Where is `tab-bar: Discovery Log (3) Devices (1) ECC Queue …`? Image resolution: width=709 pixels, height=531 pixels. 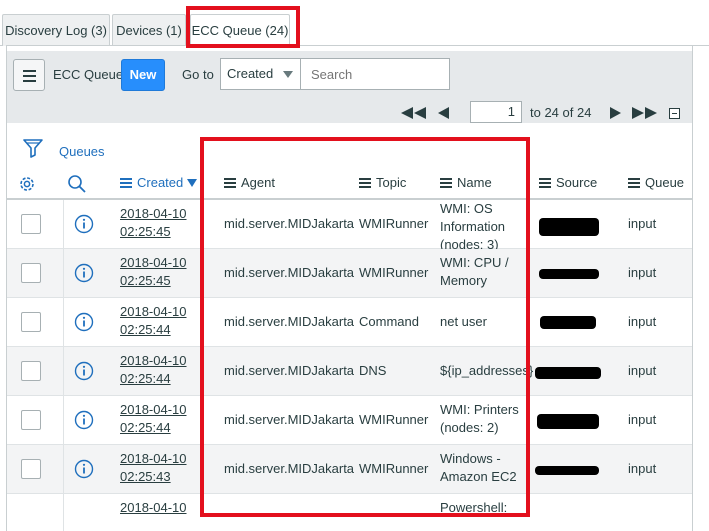 tab-bar: Discovery Log (3) Devices (1) ECC Queue … is located at coordinates (354, 30).